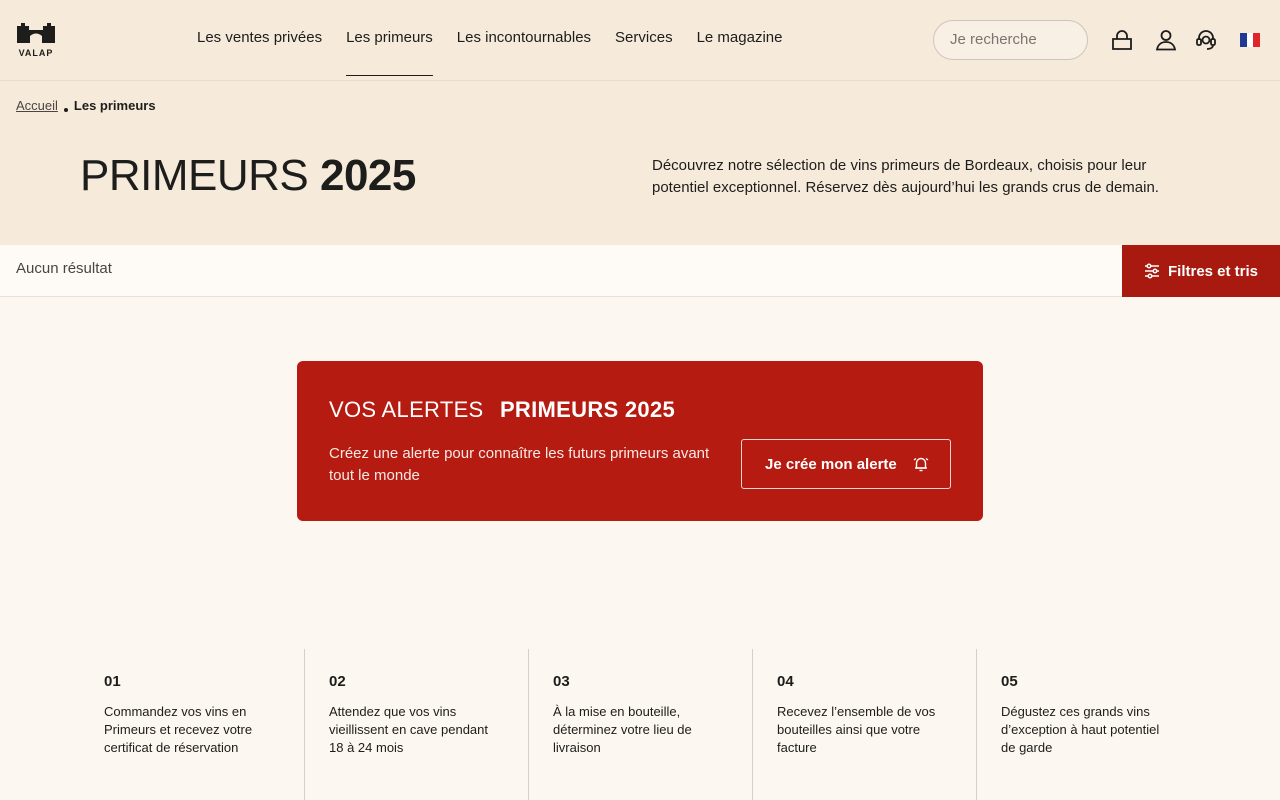  Describe the element at coordinates (561, 681) in the screenshot. I see `step-number: 03` at that location.